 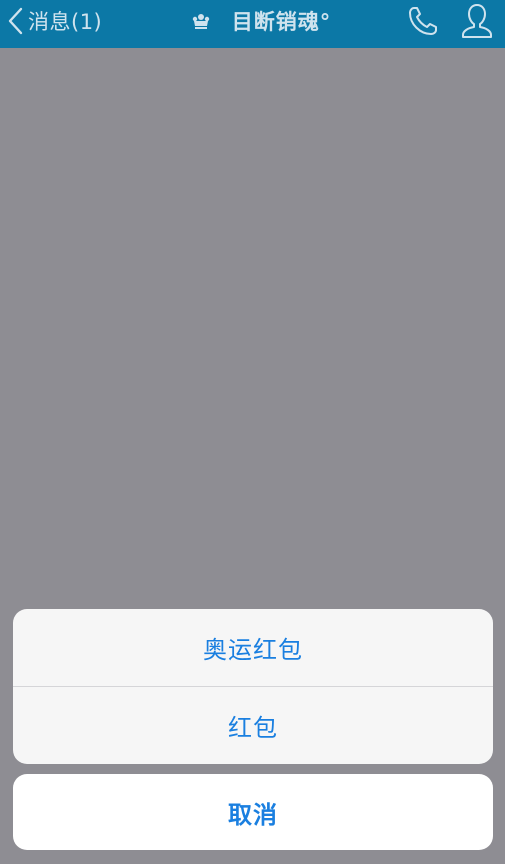 I want to click on crown-icon, so click(x=200, y=21).